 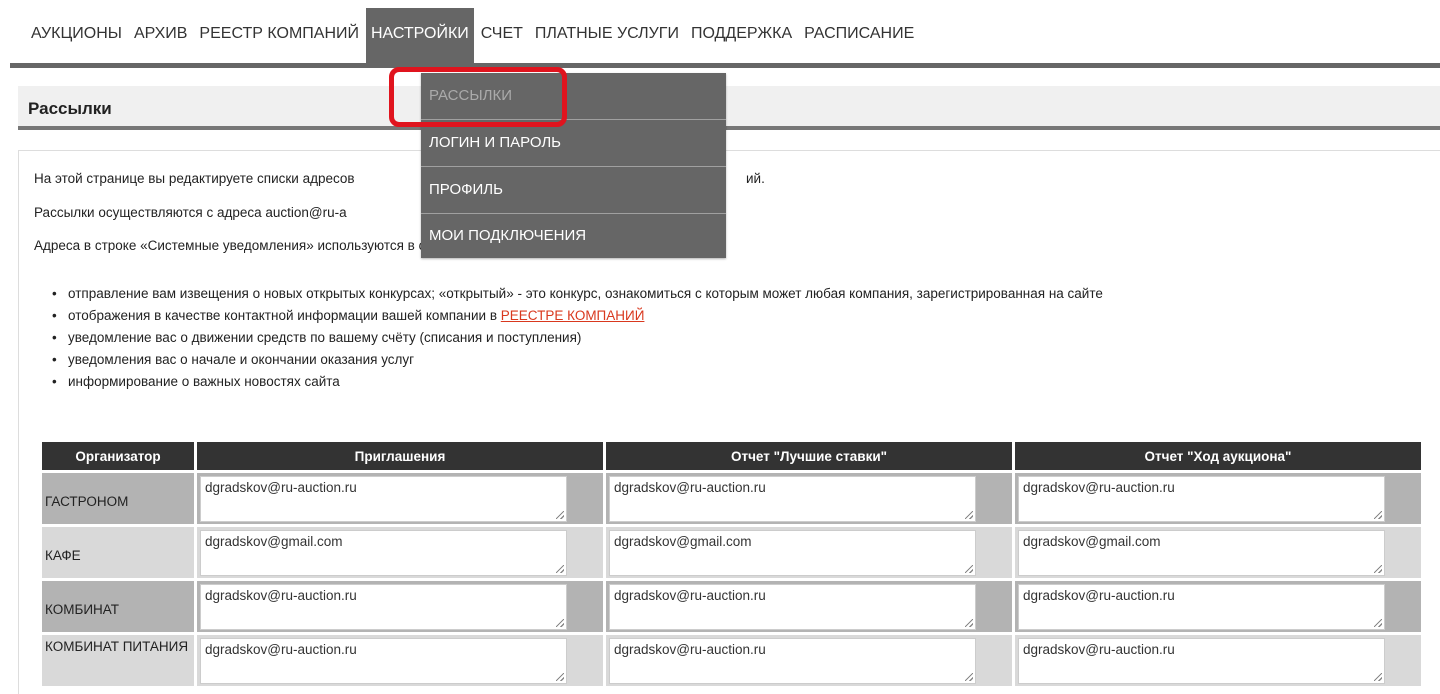 I want to click on menu-item-mailings: РАССЫЛКИ, so click(x=573, y=96).